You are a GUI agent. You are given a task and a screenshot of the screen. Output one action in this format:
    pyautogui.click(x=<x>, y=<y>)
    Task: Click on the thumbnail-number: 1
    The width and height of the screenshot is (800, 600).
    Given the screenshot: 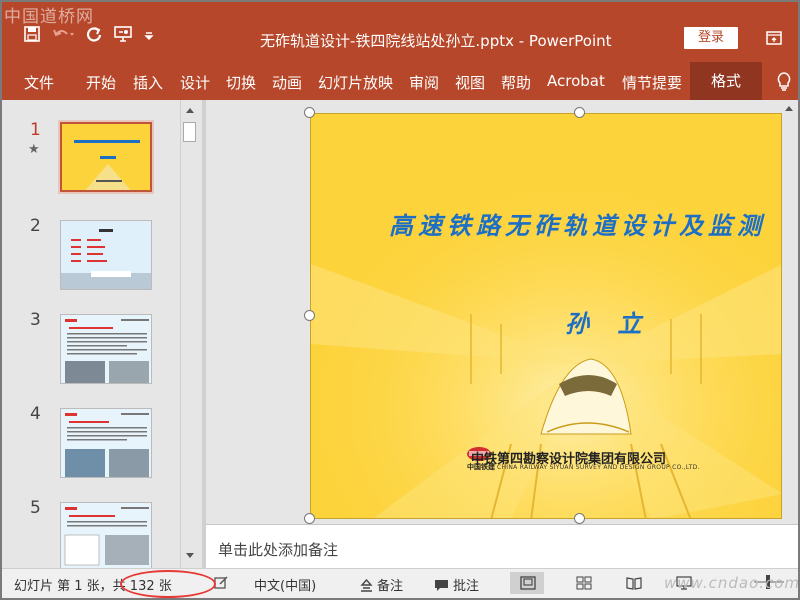 What is the action you would take?
    pyautogui.click(x=35, y=130)
    